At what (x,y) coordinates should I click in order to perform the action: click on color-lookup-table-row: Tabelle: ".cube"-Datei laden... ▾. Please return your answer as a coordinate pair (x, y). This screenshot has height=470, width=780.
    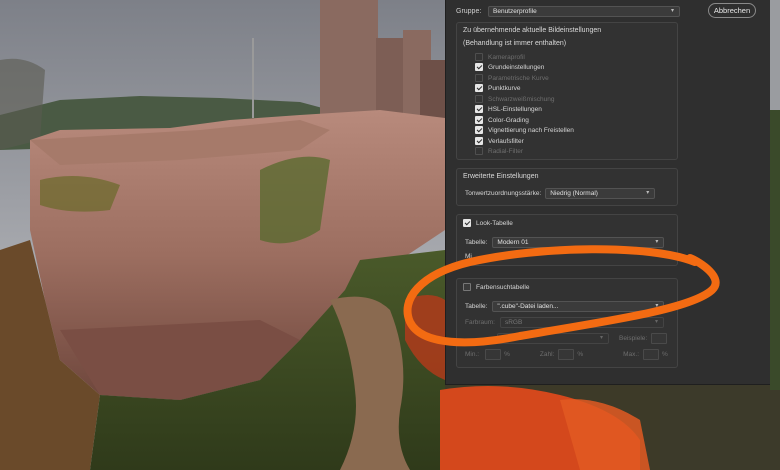
    Looking at the image, I should click on (565, 306).